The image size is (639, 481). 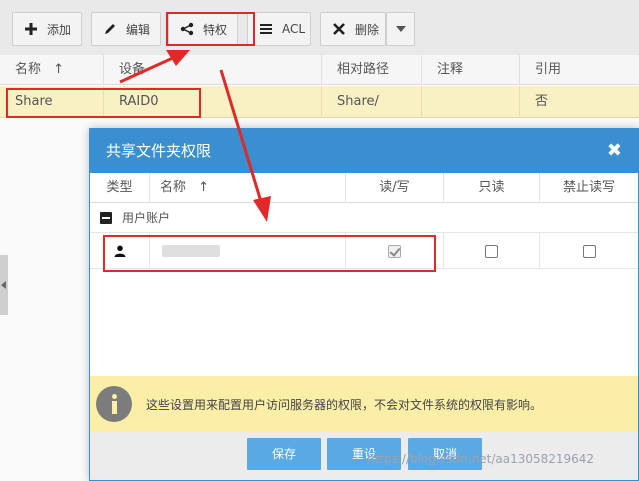 I want to click on column-header-type: 类型, so click(x=120, y=188).